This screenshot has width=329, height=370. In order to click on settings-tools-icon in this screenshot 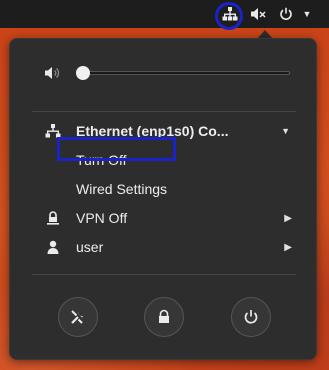, I will do `click(77, 317)`.